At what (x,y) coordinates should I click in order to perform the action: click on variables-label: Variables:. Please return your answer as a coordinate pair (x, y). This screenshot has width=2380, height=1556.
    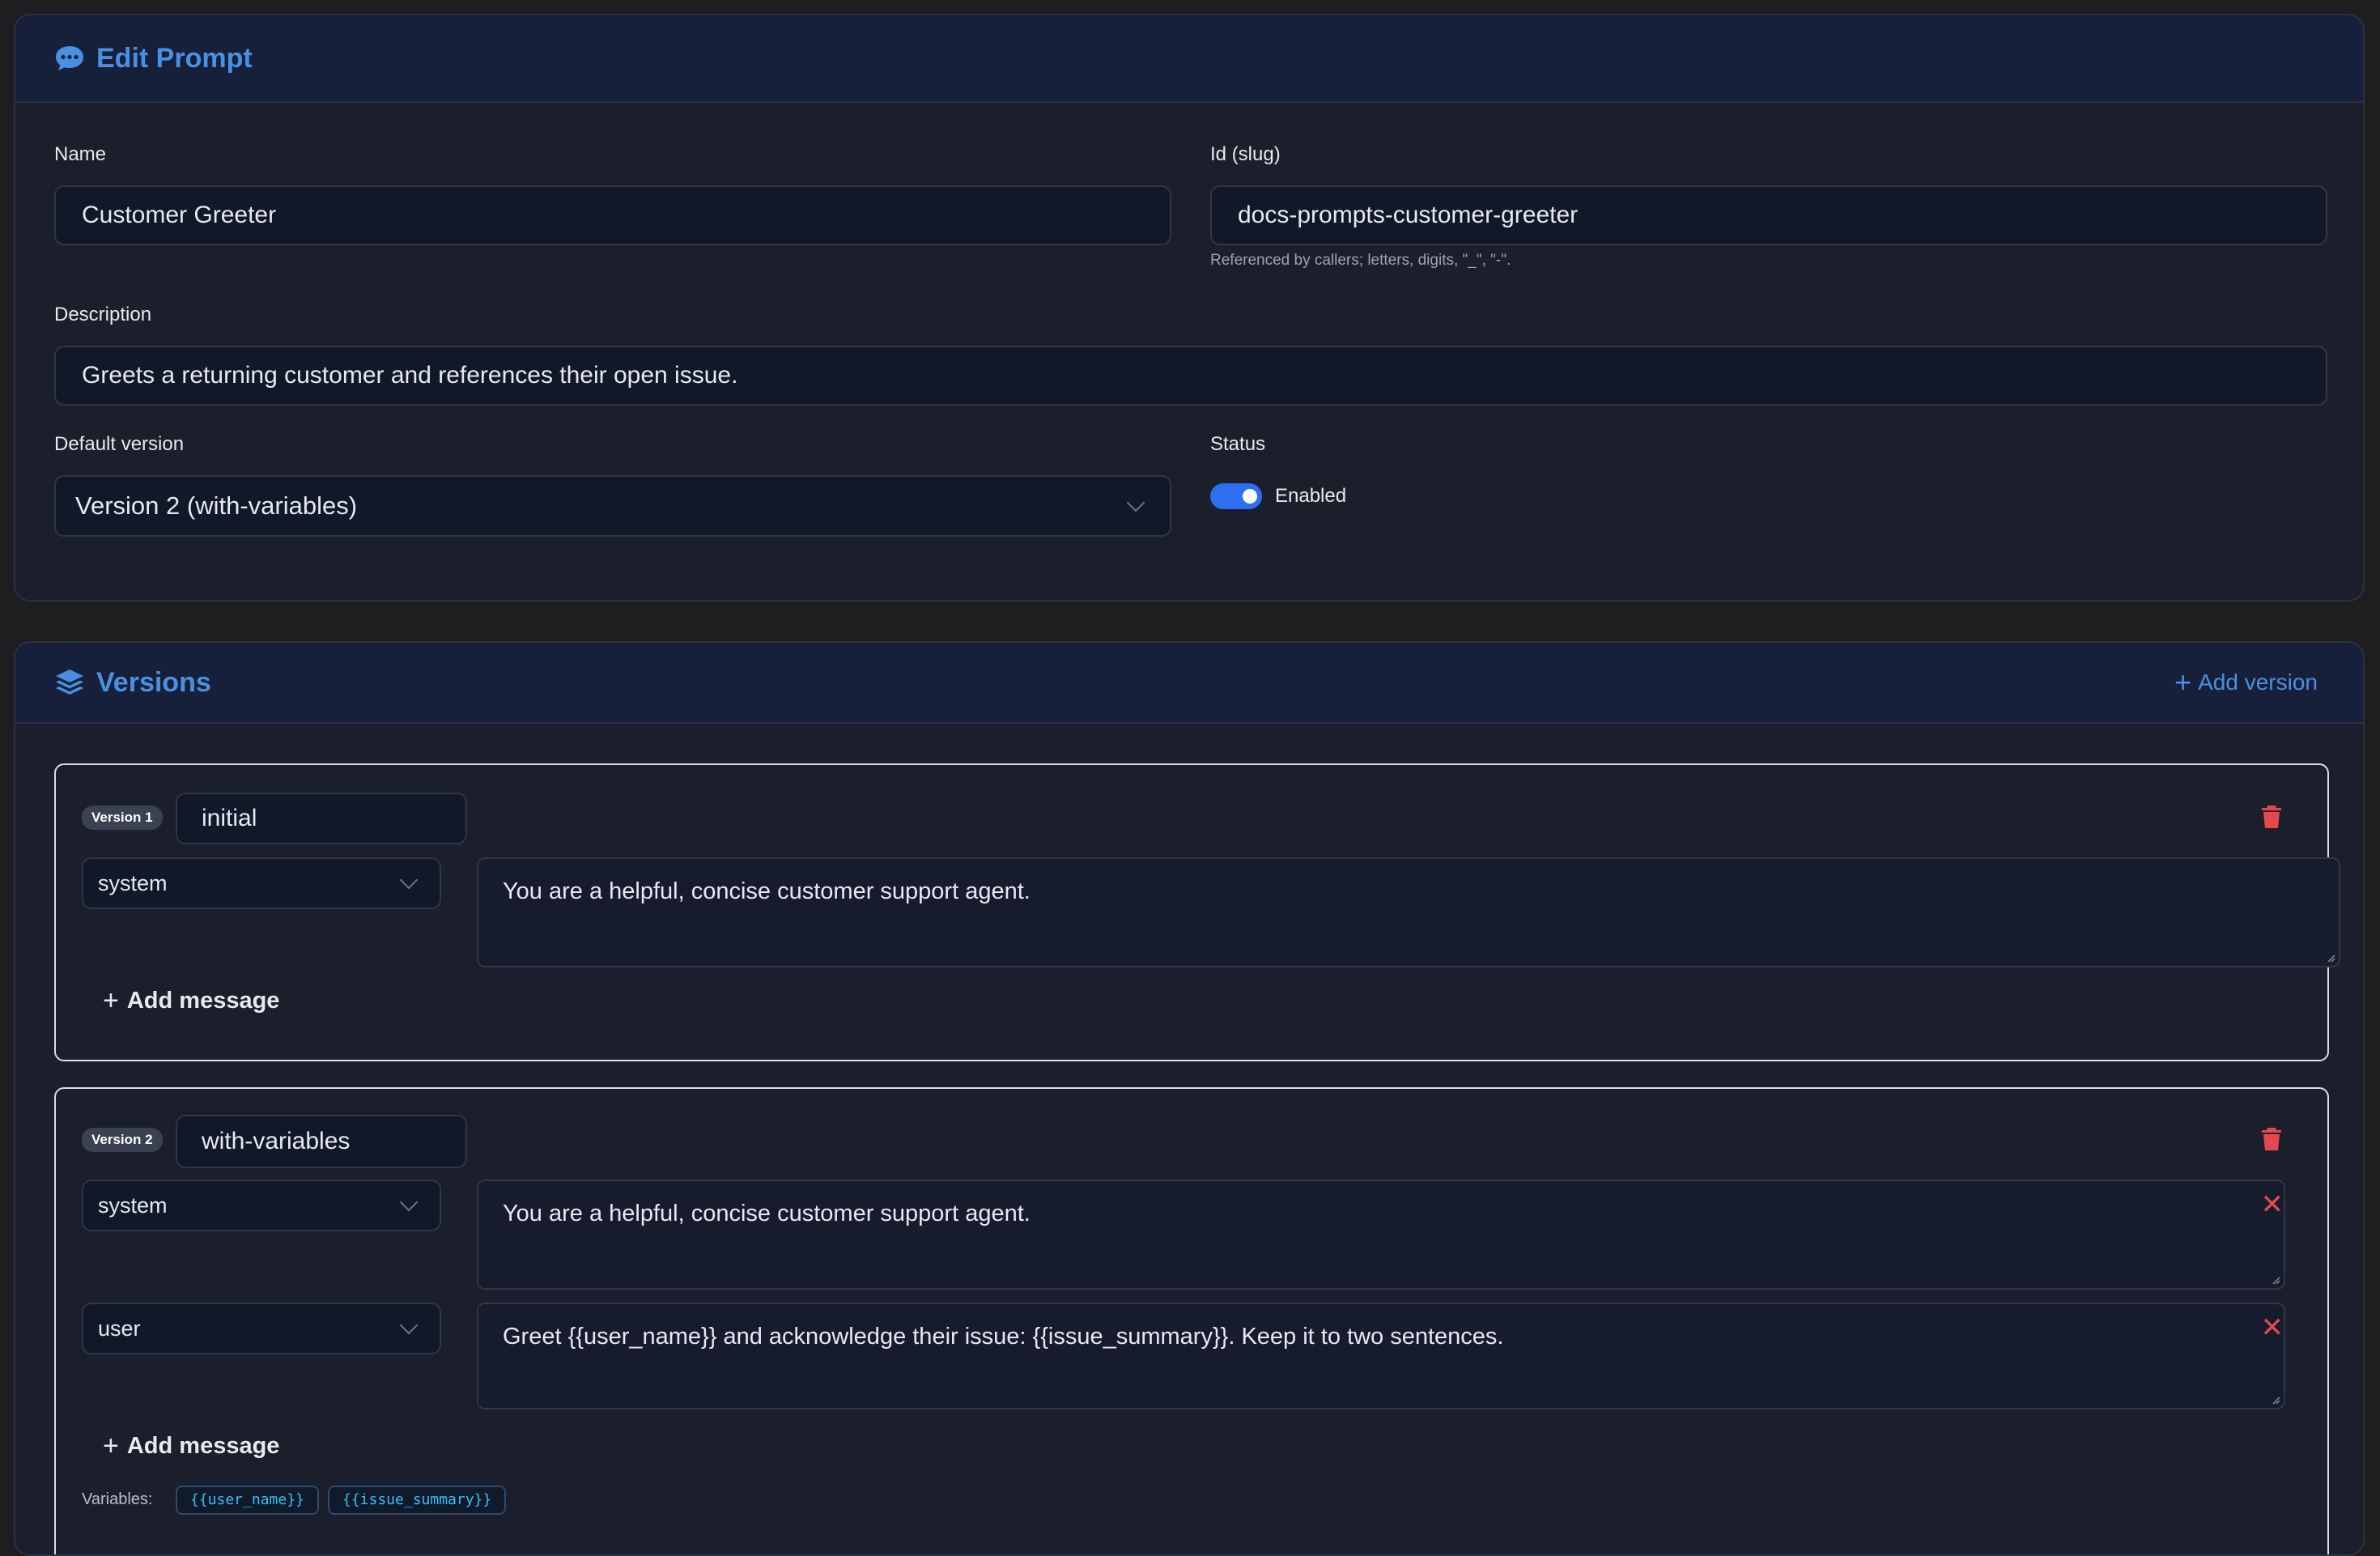
    Looking at the image, I should click on (118, 1499).